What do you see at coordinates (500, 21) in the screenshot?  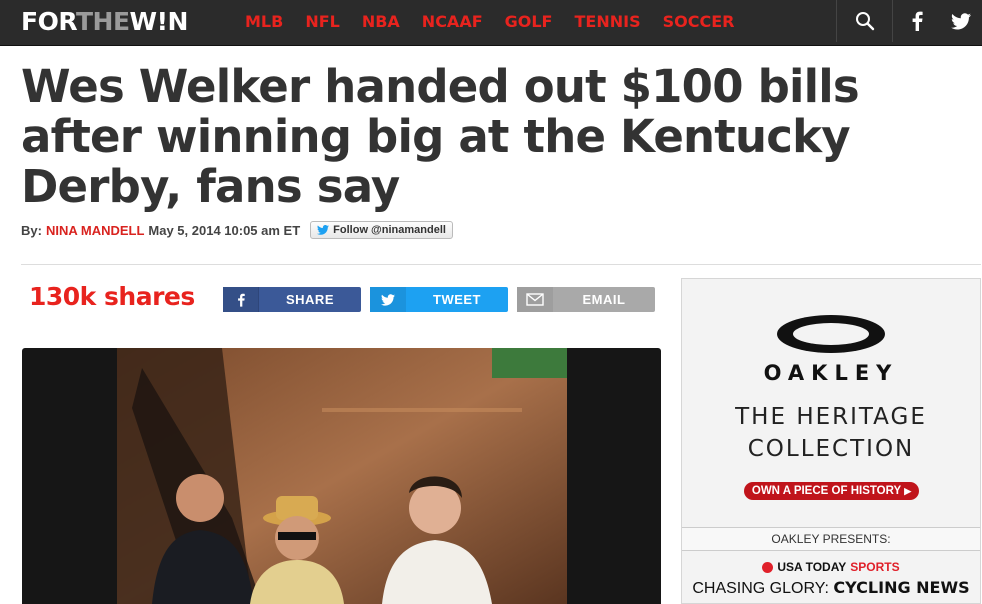 I see `section-nav: MLB NFL NBA NCAAF GOLF TENNIS SOCCER` at bounding box center [500, 21].